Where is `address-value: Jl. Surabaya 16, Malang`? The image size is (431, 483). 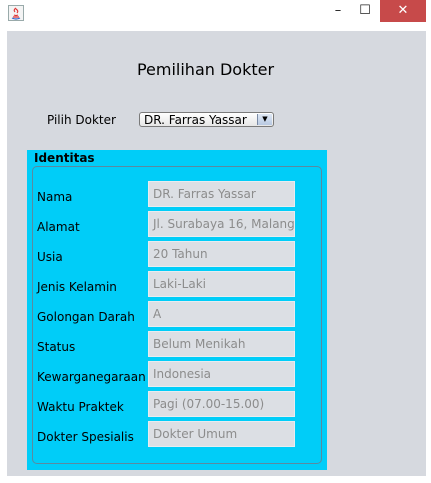
address-value: Jl. Surabaya 16, Malang is located at coordinates (224, 224).